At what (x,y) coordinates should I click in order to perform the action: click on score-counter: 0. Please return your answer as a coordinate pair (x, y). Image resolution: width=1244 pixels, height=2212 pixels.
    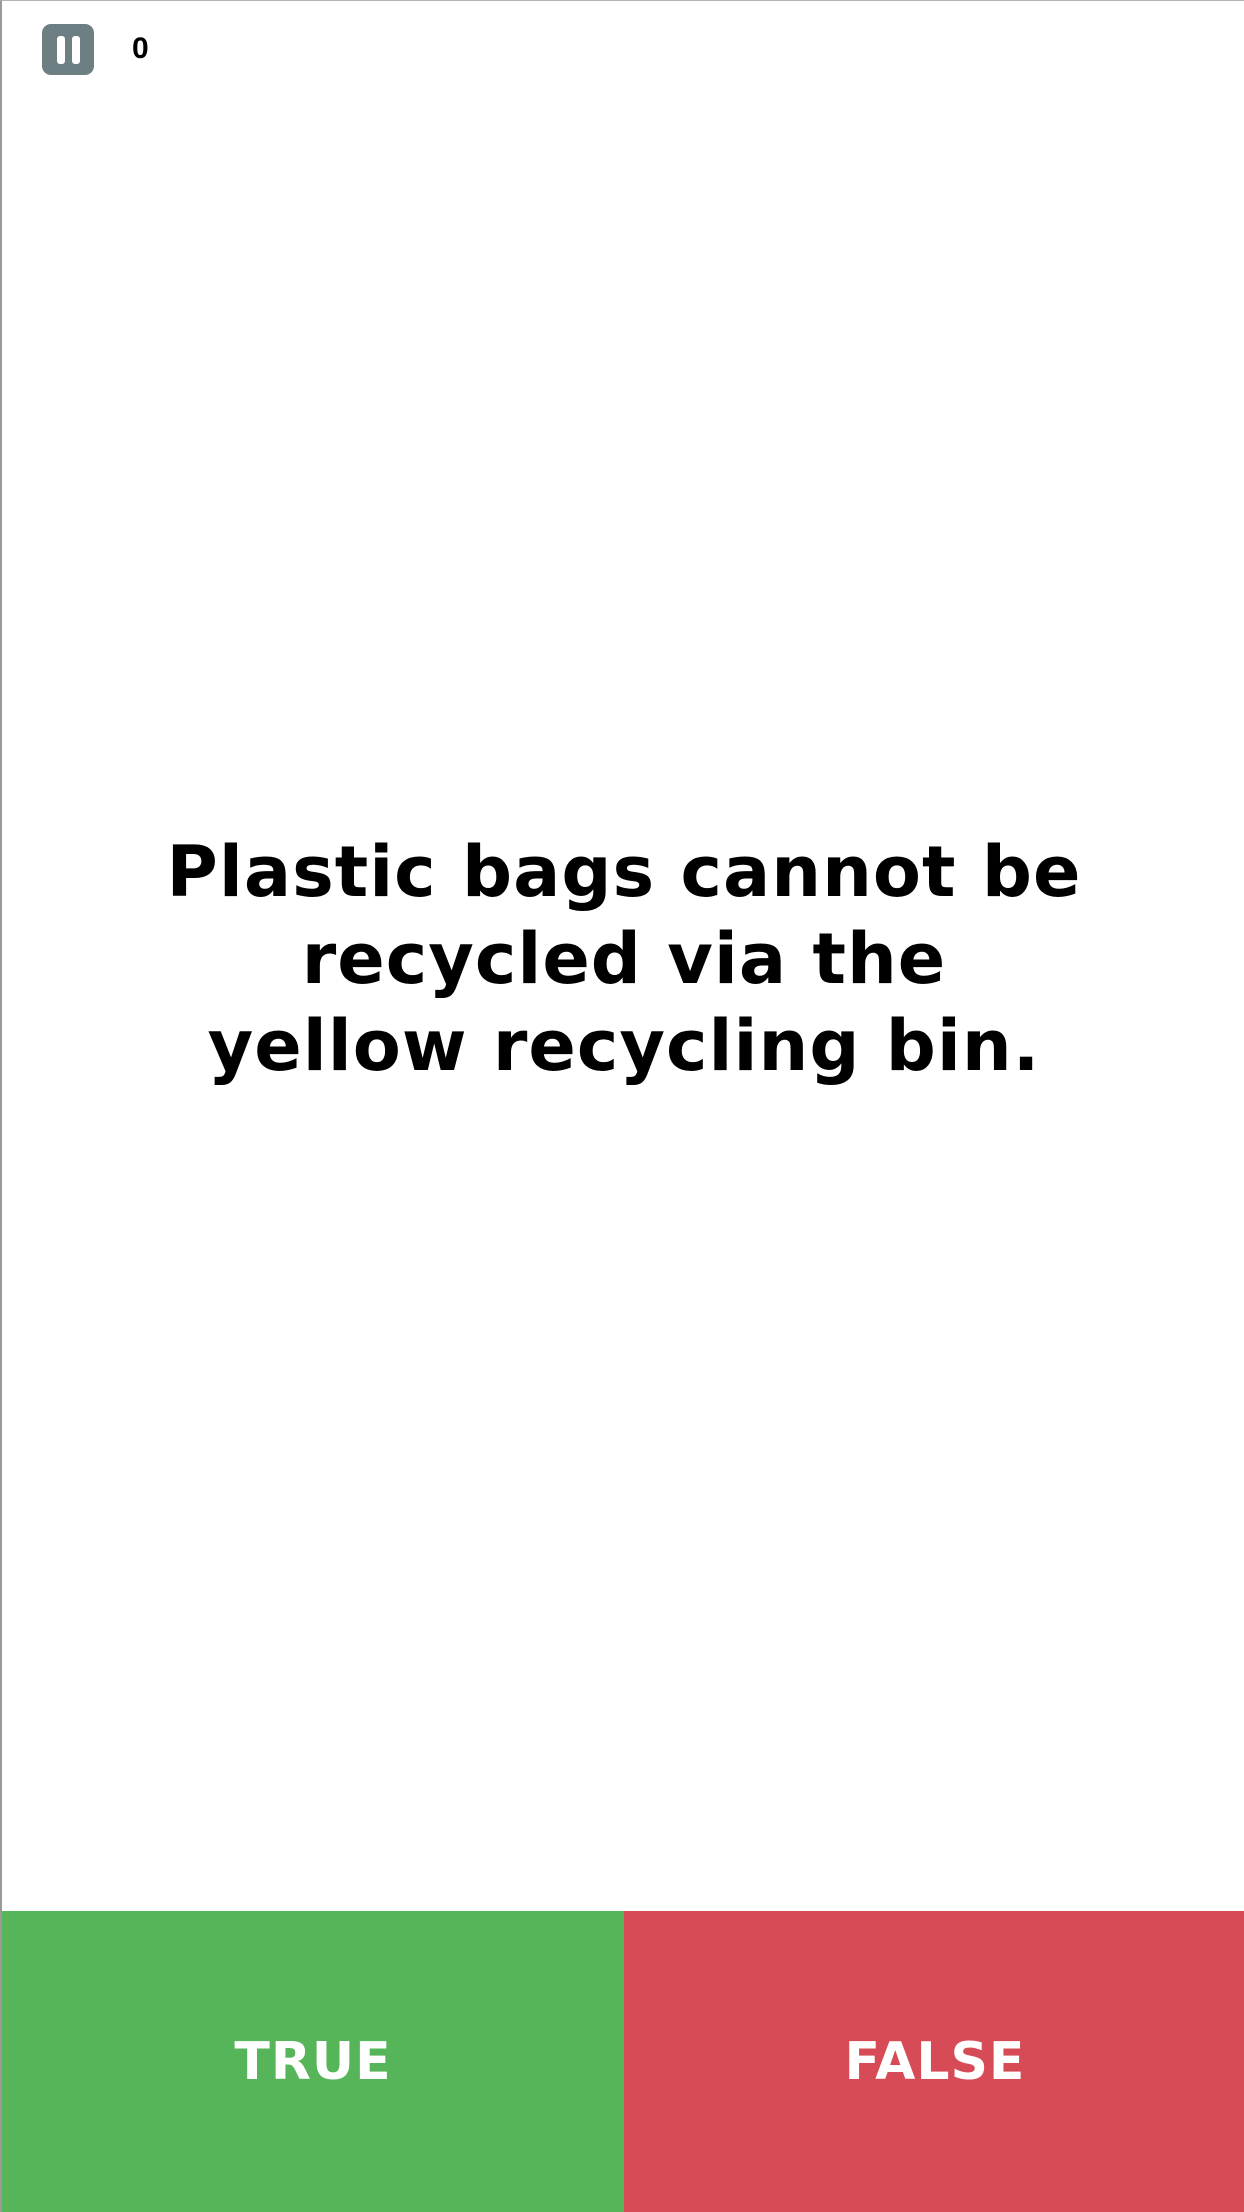
    Looking at the image, I should click on (140, 48).